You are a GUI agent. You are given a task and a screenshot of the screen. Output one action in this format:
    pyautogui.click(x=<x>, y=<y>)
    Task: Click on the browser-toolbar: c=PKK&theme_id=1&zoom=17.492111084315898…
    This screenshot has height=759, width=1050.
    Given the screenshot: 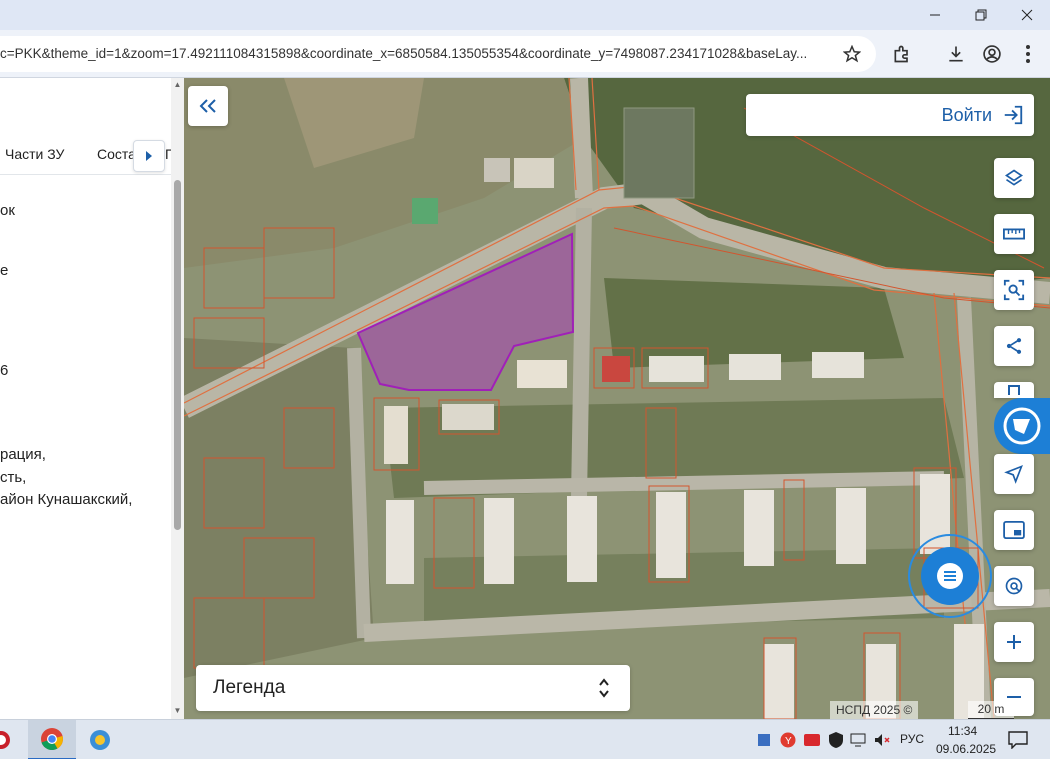 What is the action you would take?
    pyautogui.click(x=525, y=54)
    